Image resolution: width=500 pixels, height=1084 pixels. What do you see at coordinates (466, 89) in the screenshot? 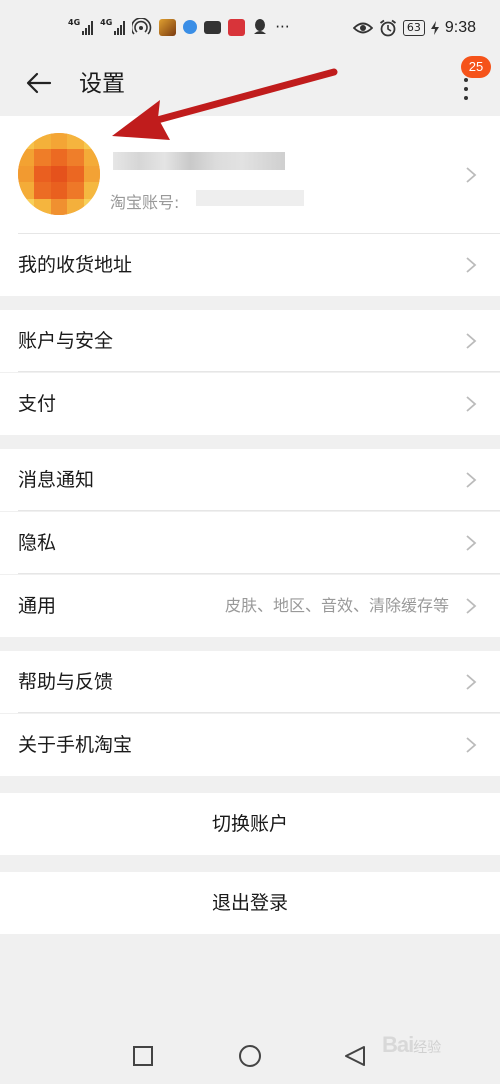
I see `more-options-icon` at bounding box center [466, 89].